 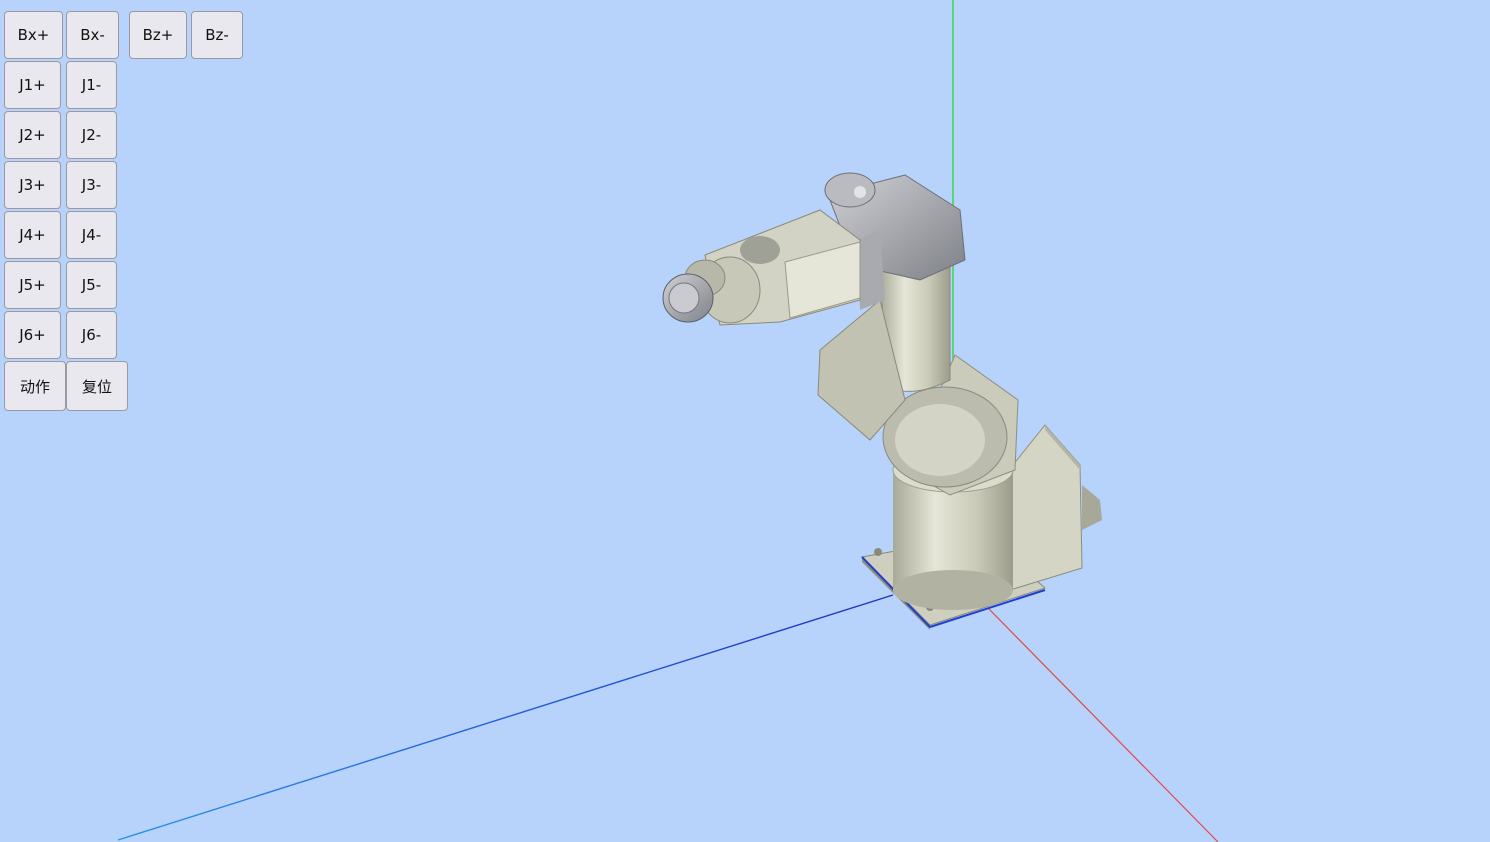 I want to click on bz-plus-button: Bz+, so click(x=158, y=35).